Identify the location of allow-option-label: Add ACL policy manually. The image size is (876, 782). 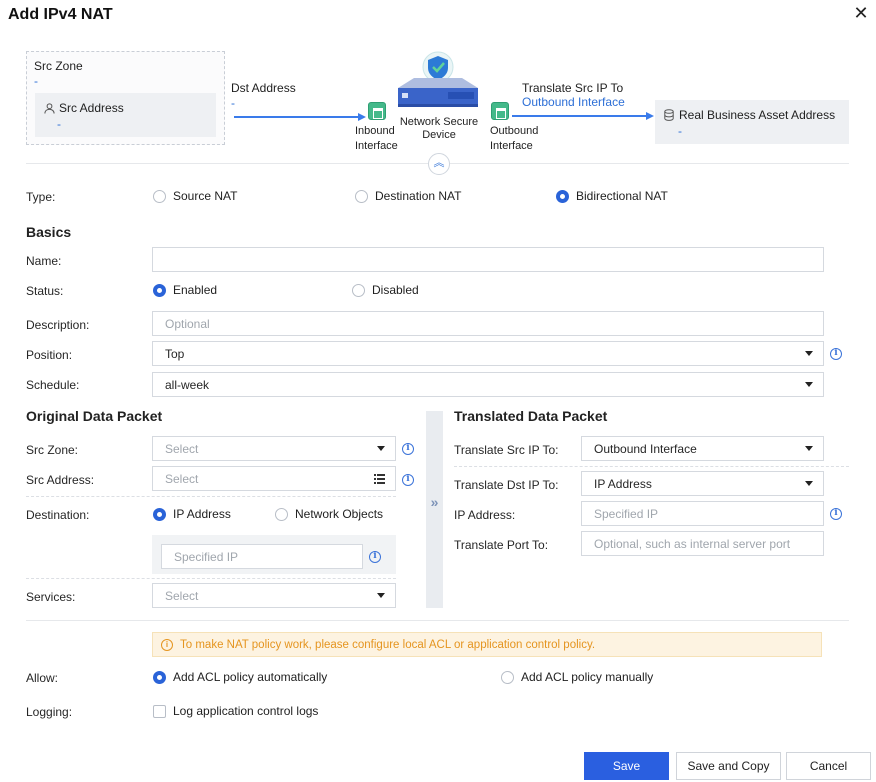
(587, 677).